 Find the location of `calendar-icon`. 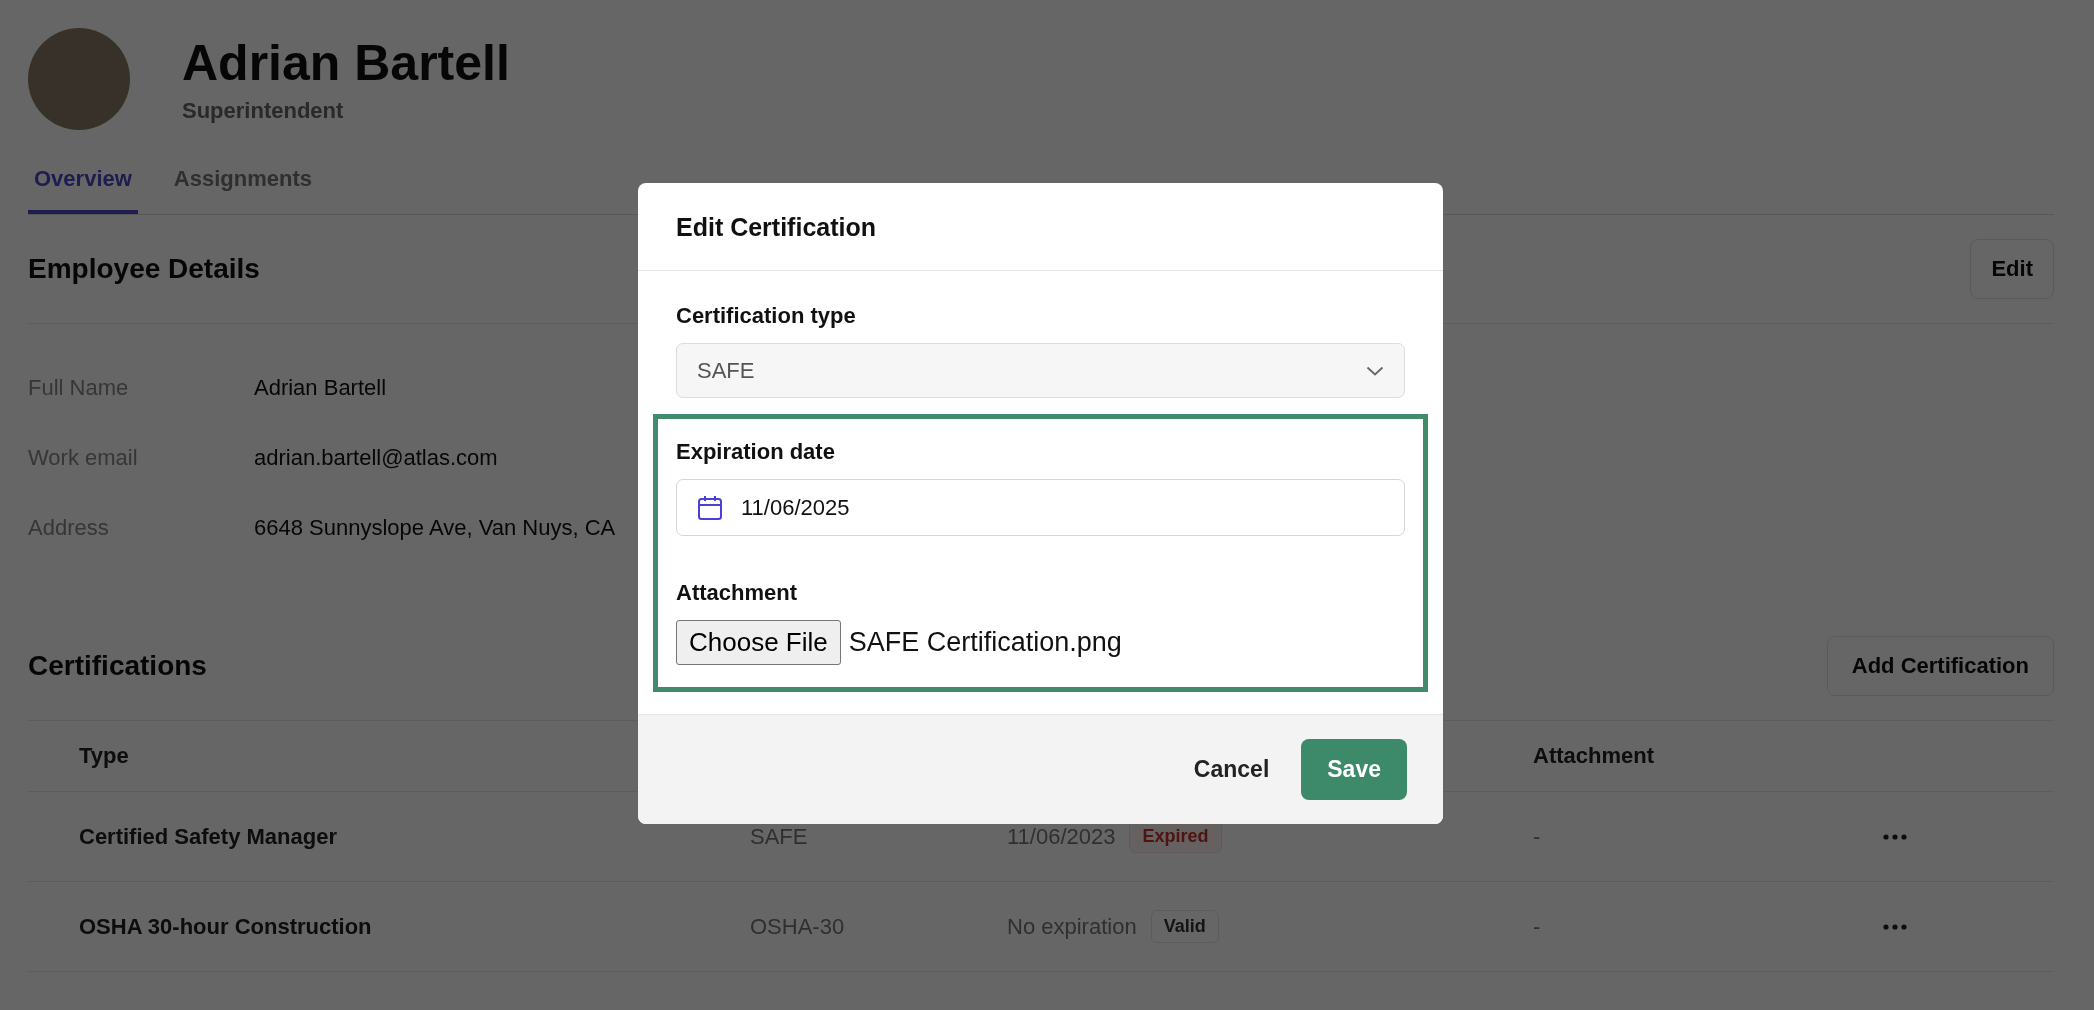

calendar-icon is located at coordinates (710, 507).